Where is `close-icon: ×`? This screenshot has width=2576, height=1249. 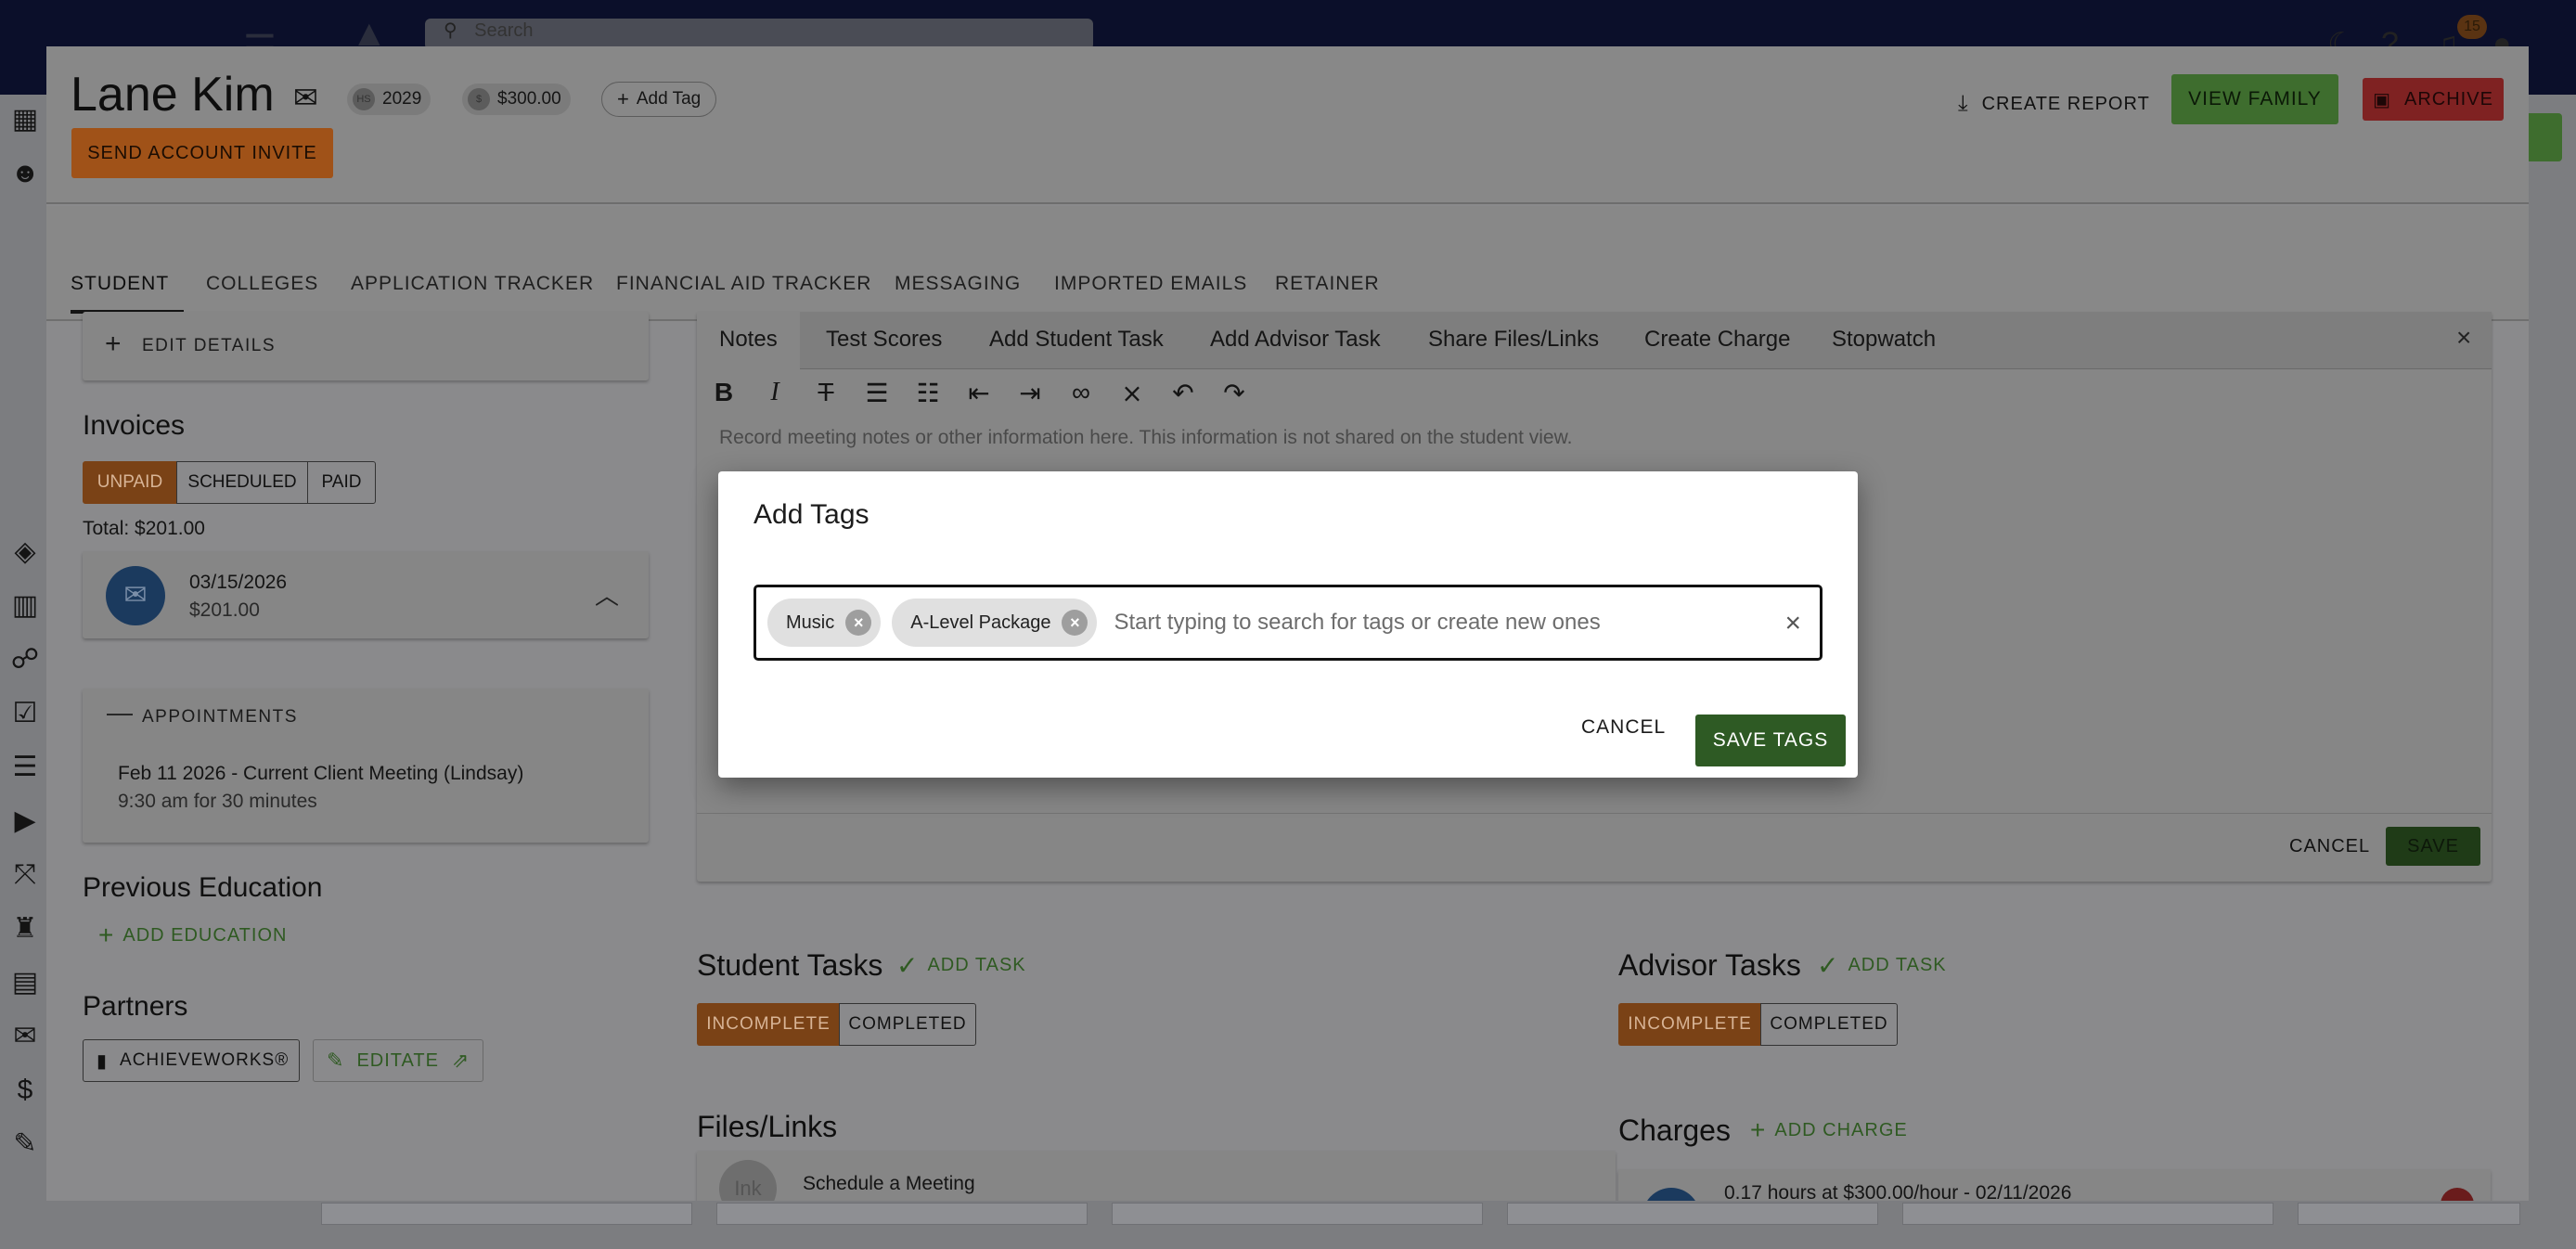
close-icon: × is located at coordinates (2463, 338).